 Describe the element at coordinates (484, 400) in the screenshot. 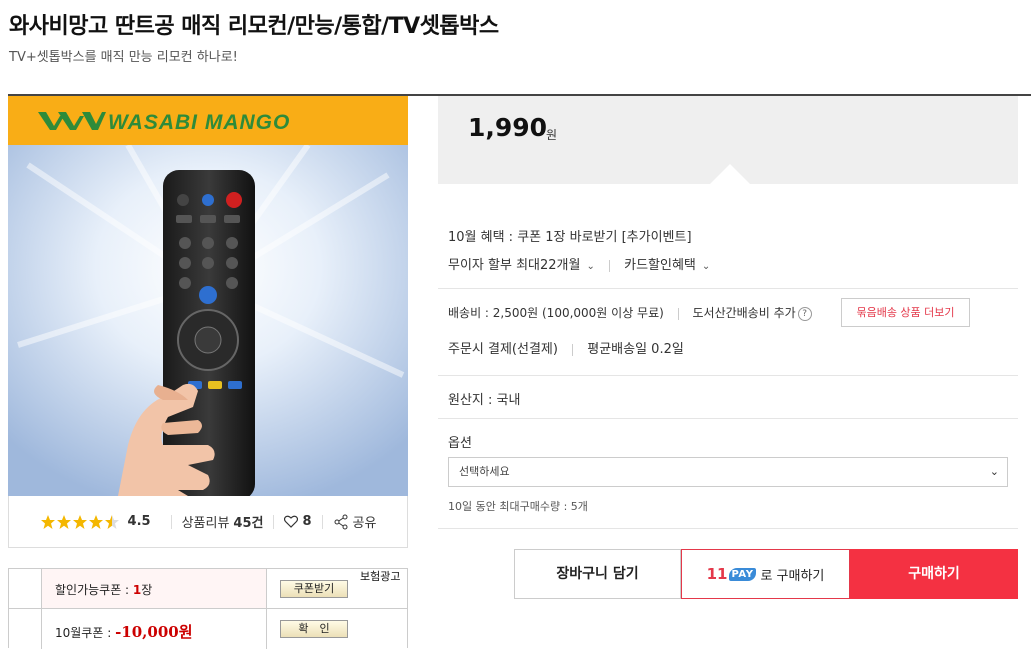

I see `origin: 원산지 : 국내` at that location.